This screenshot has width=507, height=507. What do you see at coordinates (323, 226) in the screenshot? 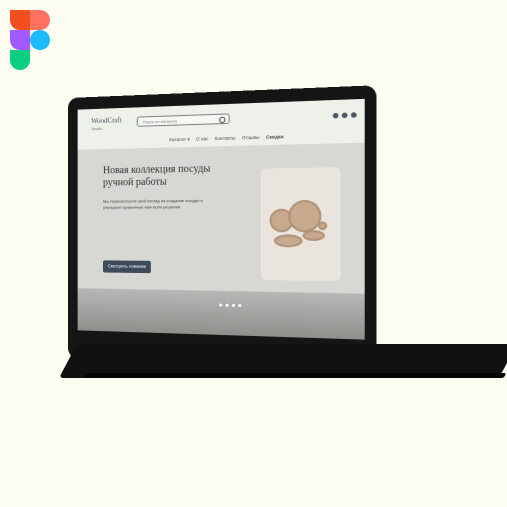
I see `wooden-cup-icon` at bounding box center [323, 226].